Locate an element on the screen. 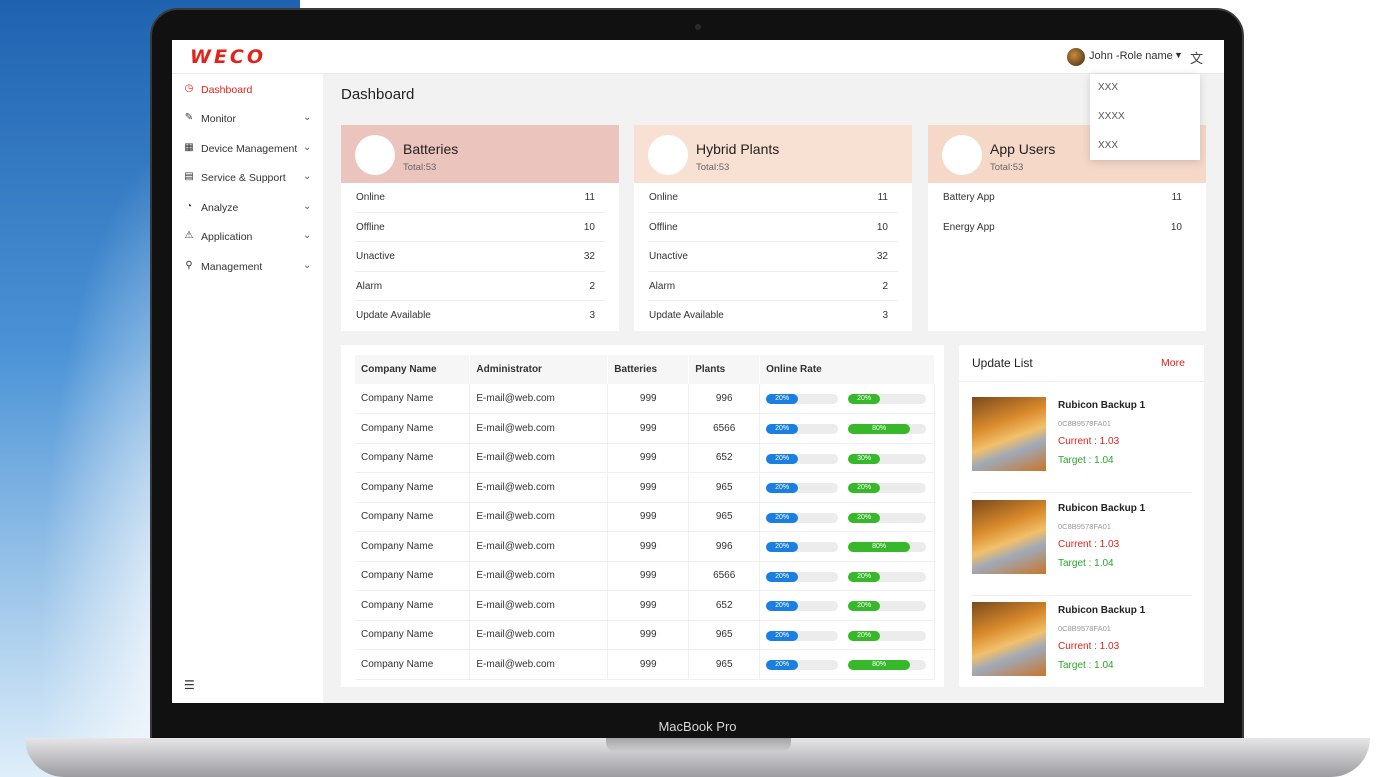 Image resolution: width=1379 pixels, height=777 pixels. stat-value: 10 is located at coordinates (1176, 227).